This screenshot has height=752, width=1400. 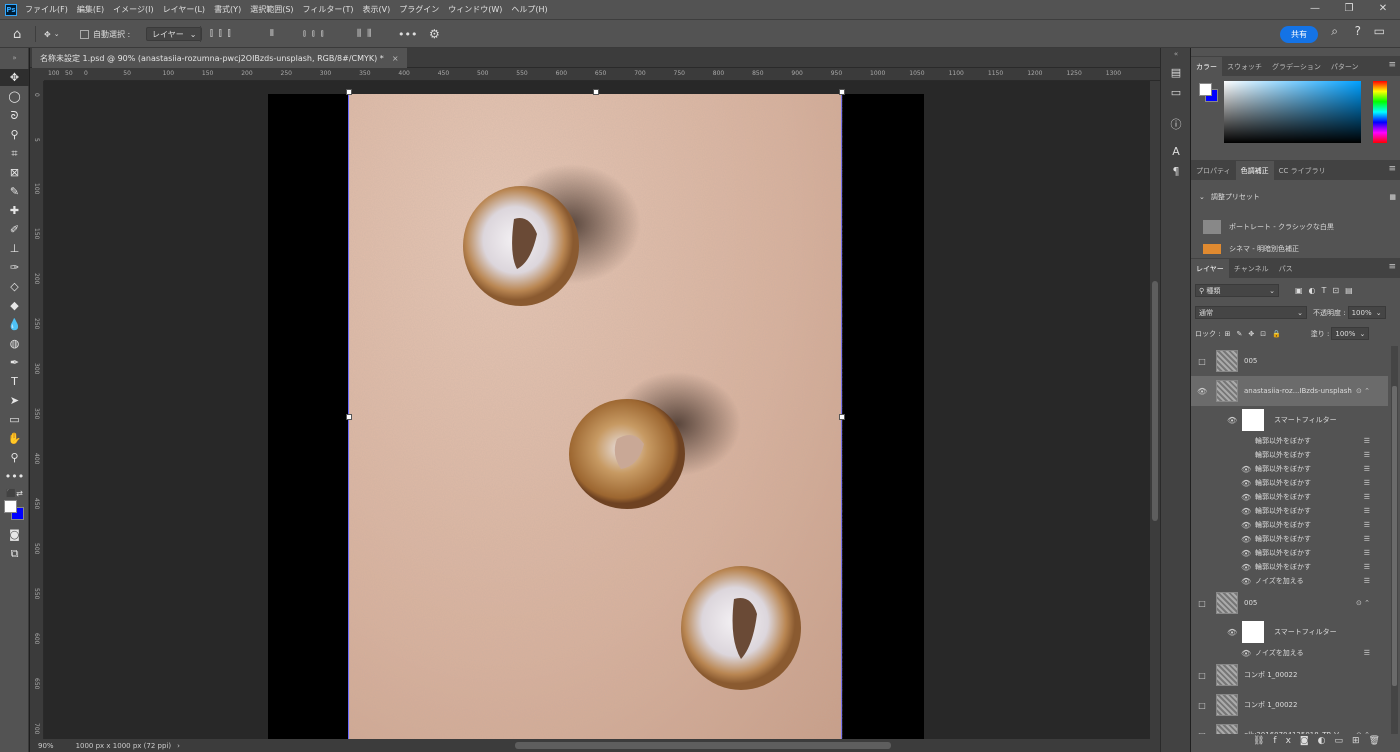 What do you see at coordinates (223, 34) in the screenshot?
I see `align-buttons: ⫿⫿⫿` at bounding box center [223, 34].